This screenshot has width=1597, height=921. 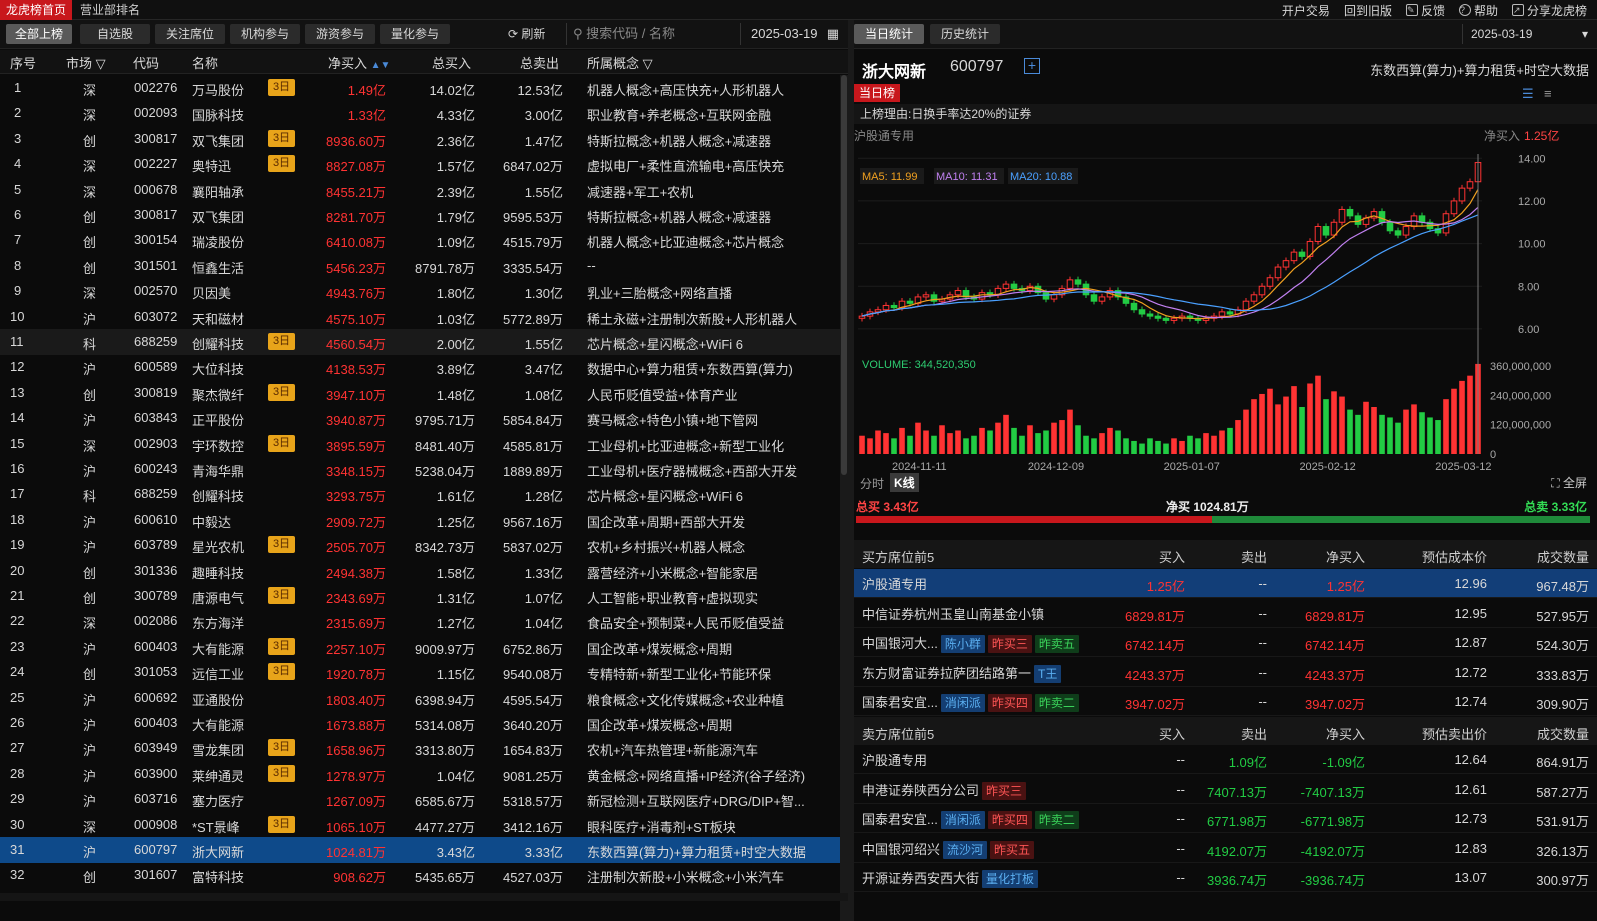 I want to click on seat-qty: 524.30万, so click(x=1562, y=645).